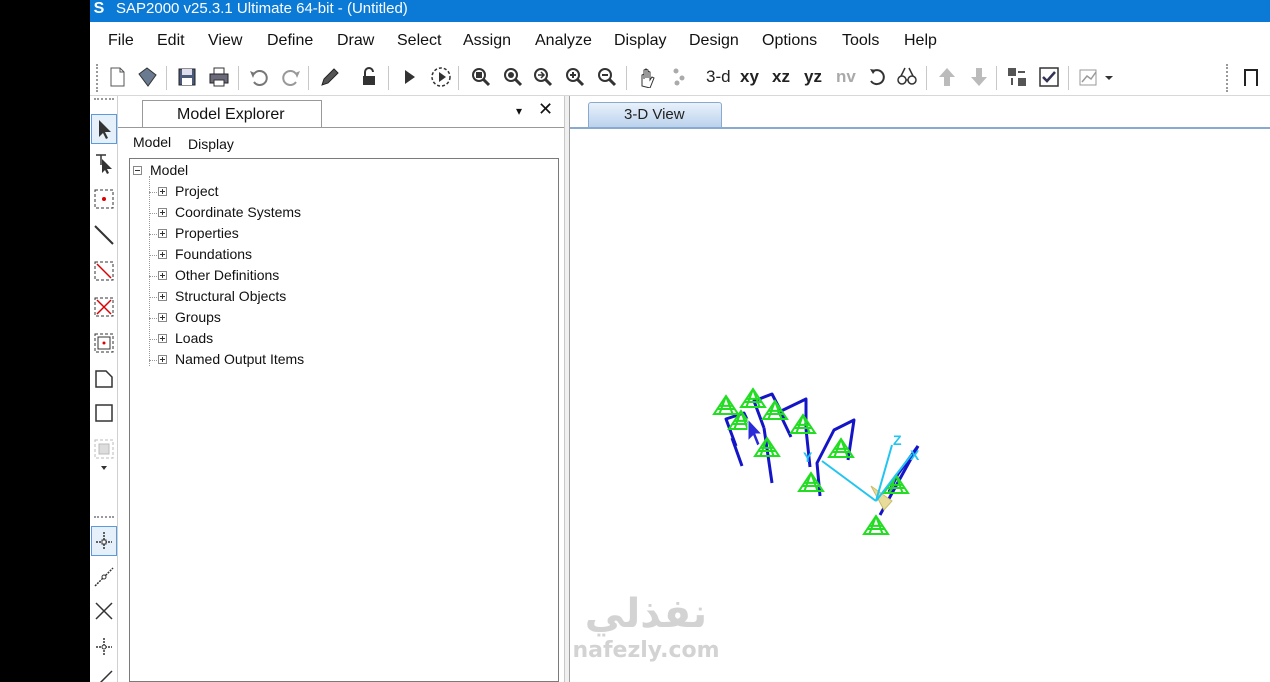 This screenshot has height=682, width=1270. Describe the element at coordinates (213, 254) in the screenshot. I see `tree-item-foundations: Foundations` at that location.